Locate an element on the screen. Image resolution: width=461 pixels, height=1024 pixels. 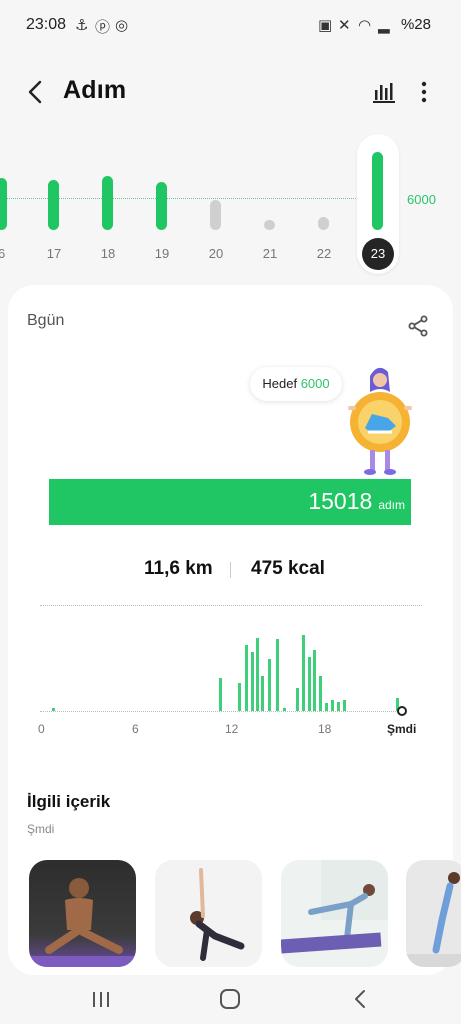
goal-line-label: 6000 is located at coordinates (421, 199).